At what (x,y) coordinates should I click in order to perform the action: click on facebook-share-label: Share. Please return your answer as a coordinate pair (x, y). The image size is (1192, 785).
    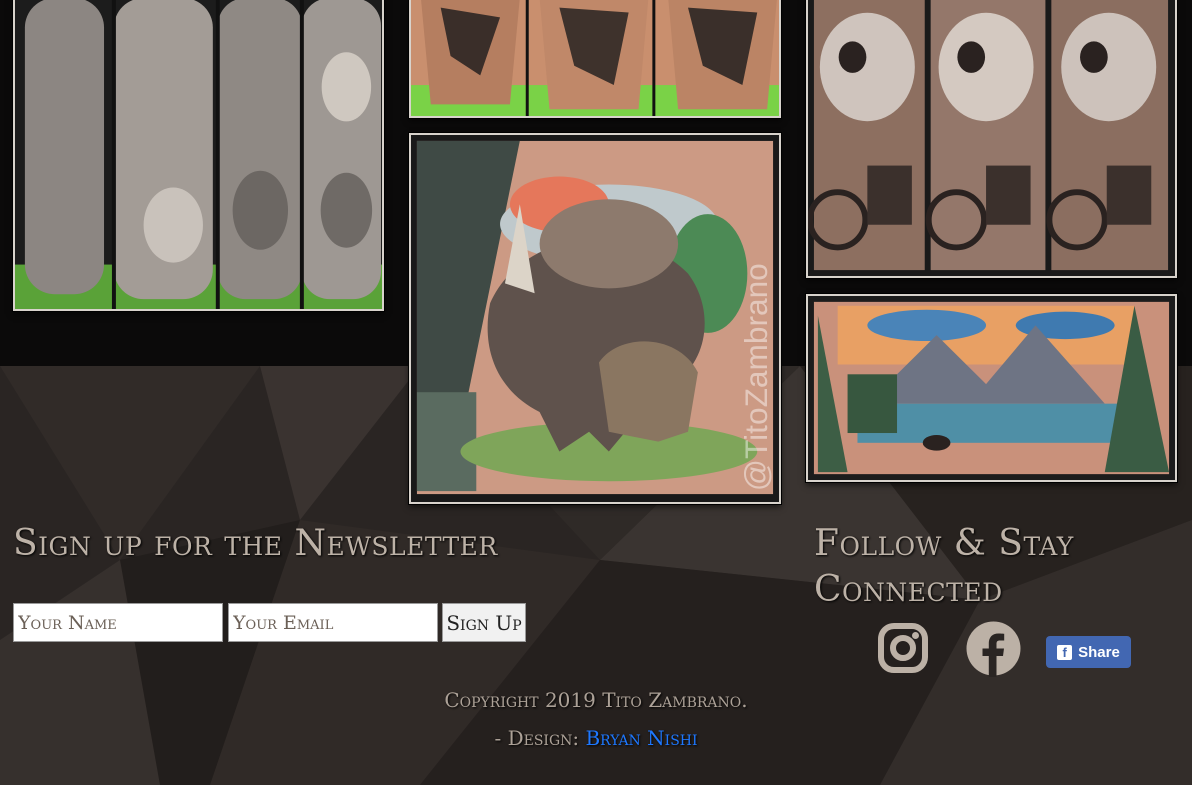
    Looking at the image, I should click on (1099, 652).